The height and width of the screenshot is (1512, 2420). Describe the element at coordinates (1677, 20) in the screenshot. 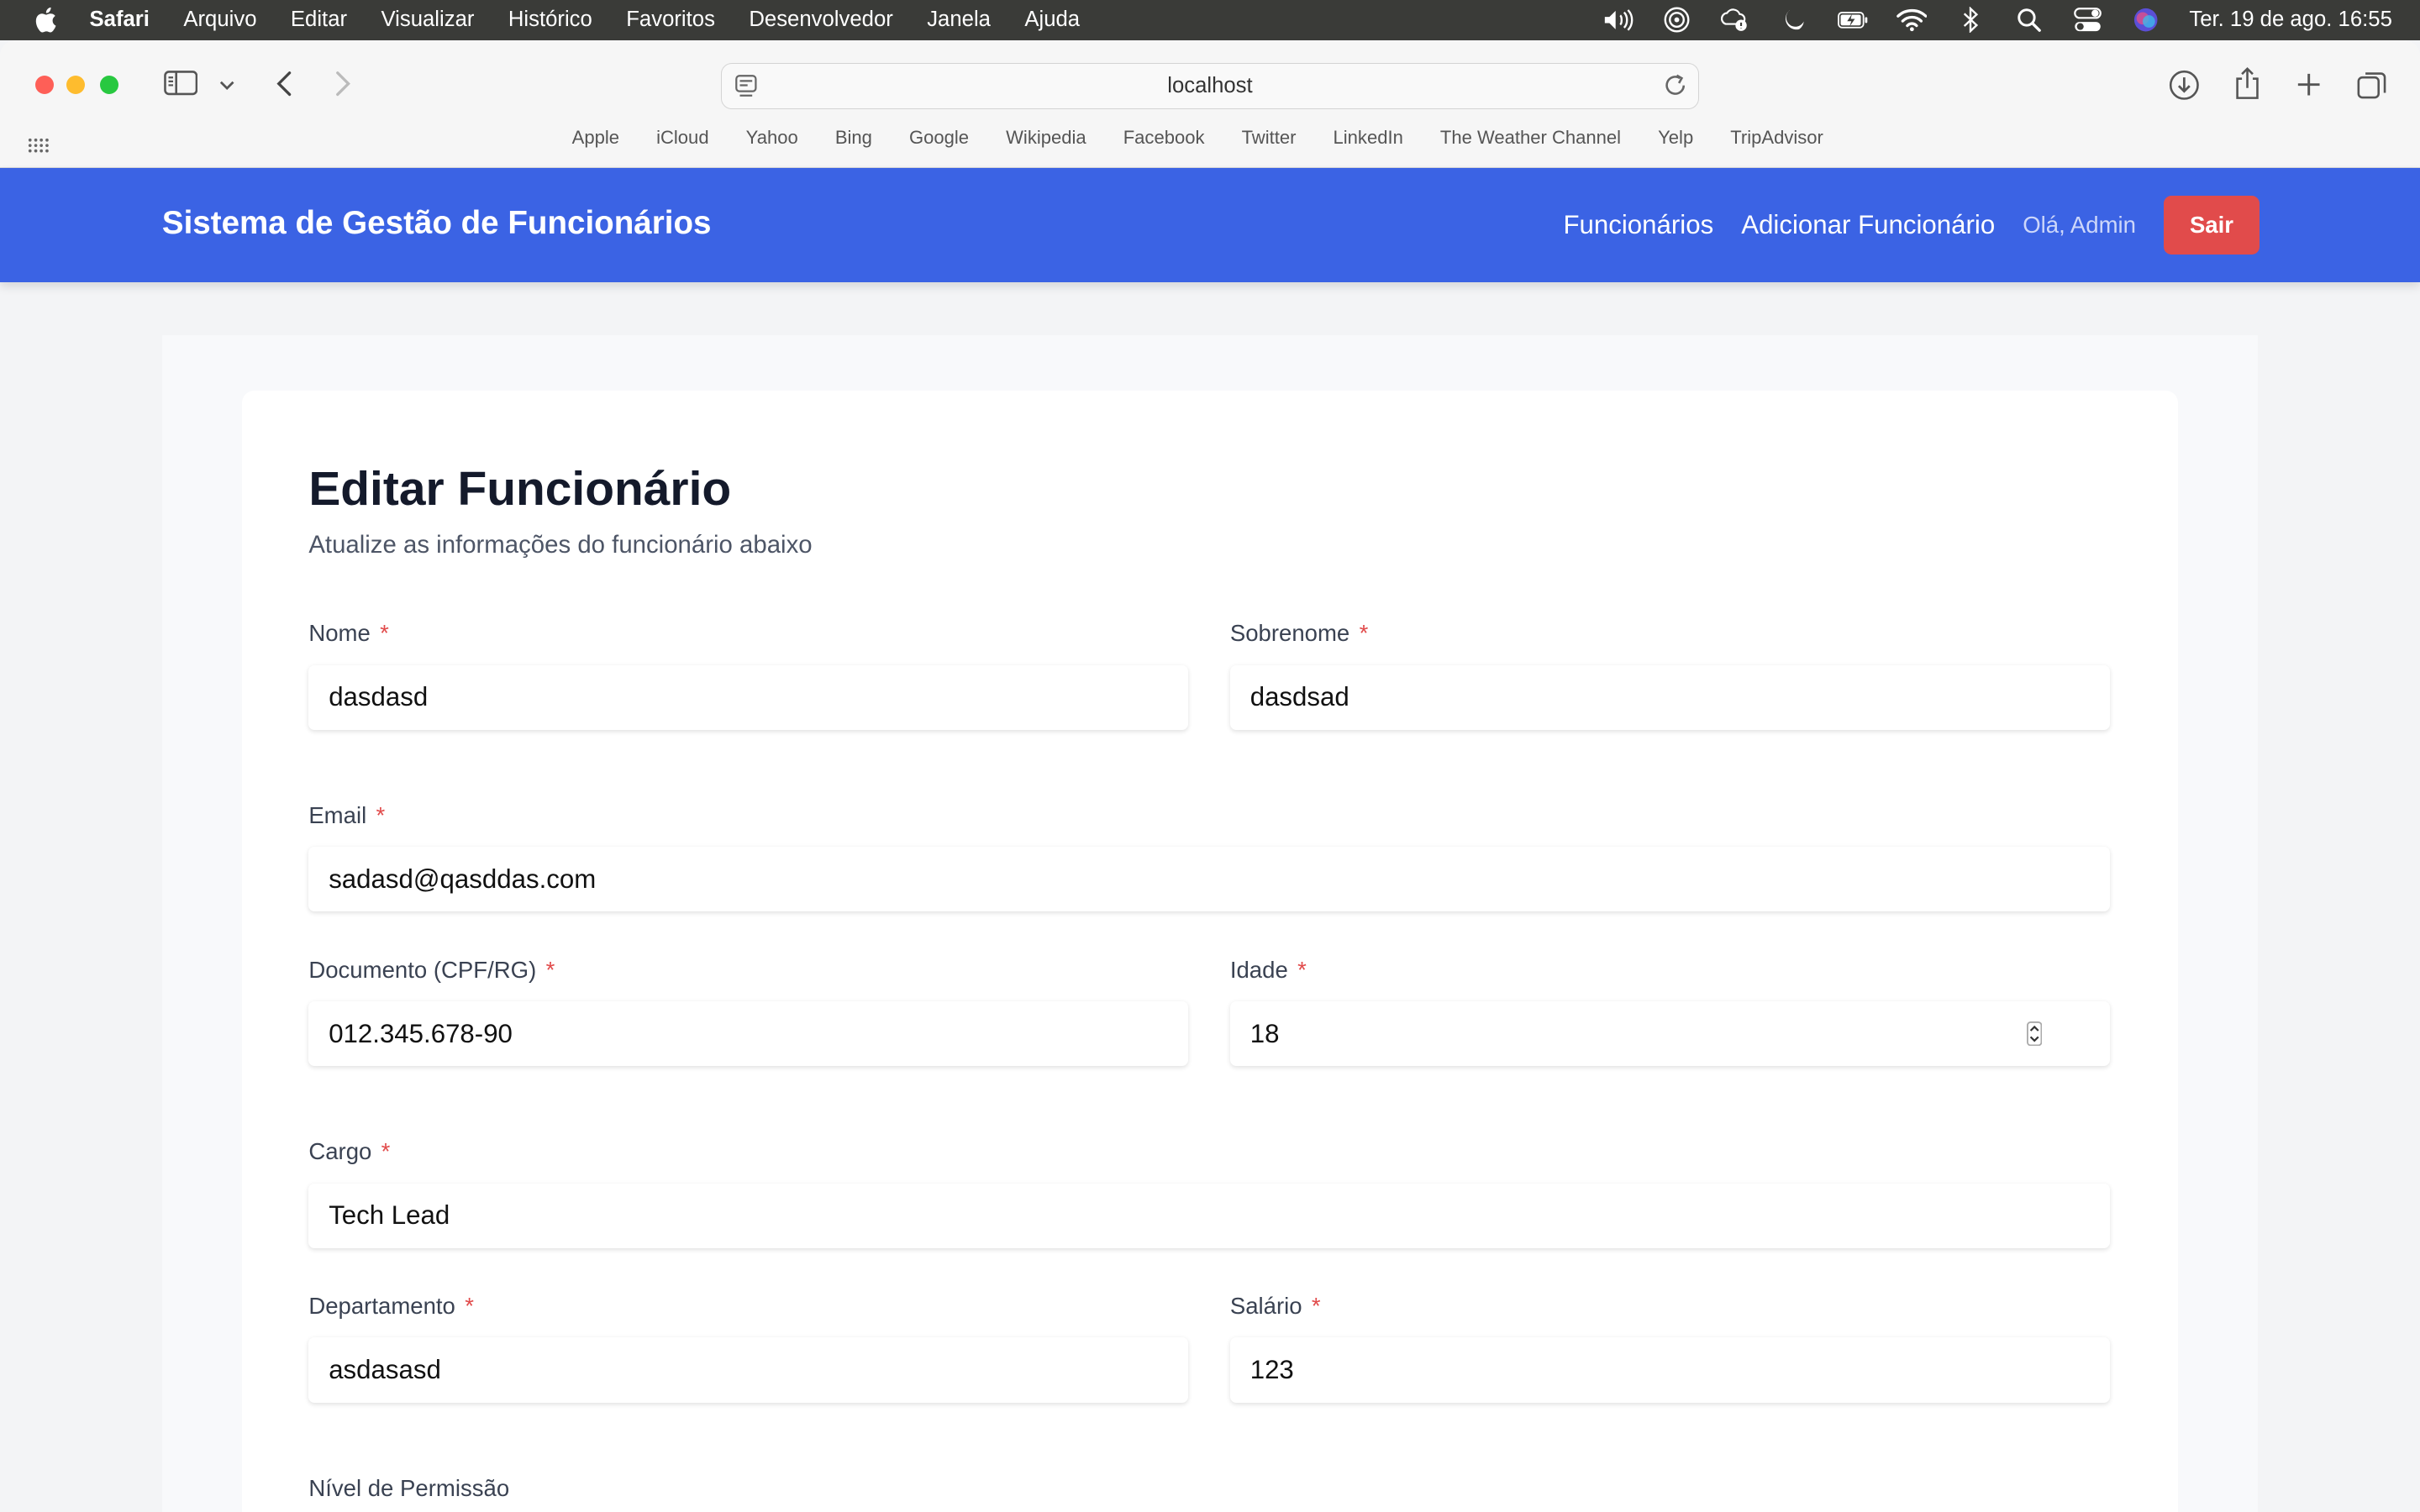

I see `airdrop-icon` at that location.